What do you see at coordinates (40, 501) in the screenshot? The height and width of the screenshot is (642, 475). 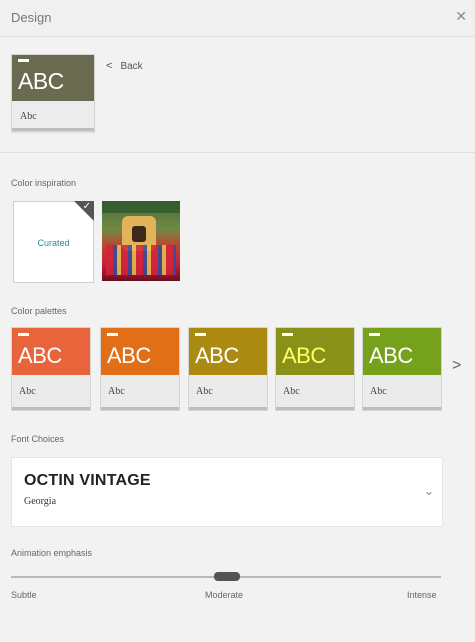 I see `body-font-name: Georgia` at bounding box center [40, 501].